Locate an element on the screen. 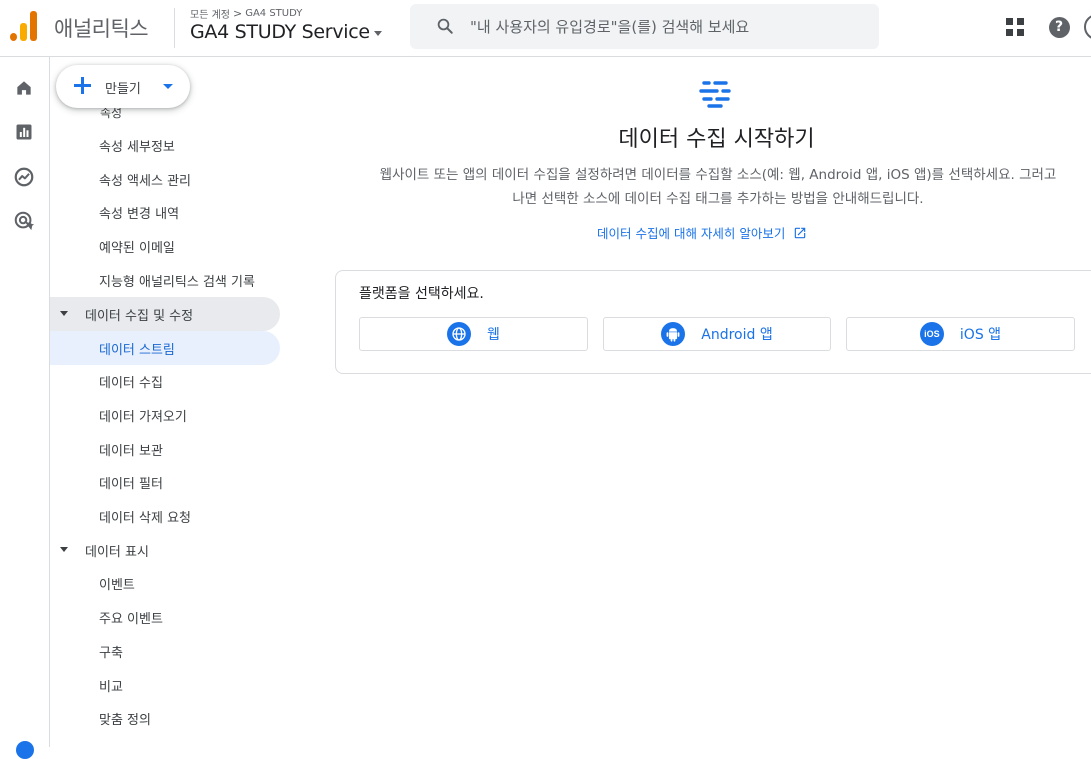  dropdown-arrow-icon is located at coordinates (168, 86).